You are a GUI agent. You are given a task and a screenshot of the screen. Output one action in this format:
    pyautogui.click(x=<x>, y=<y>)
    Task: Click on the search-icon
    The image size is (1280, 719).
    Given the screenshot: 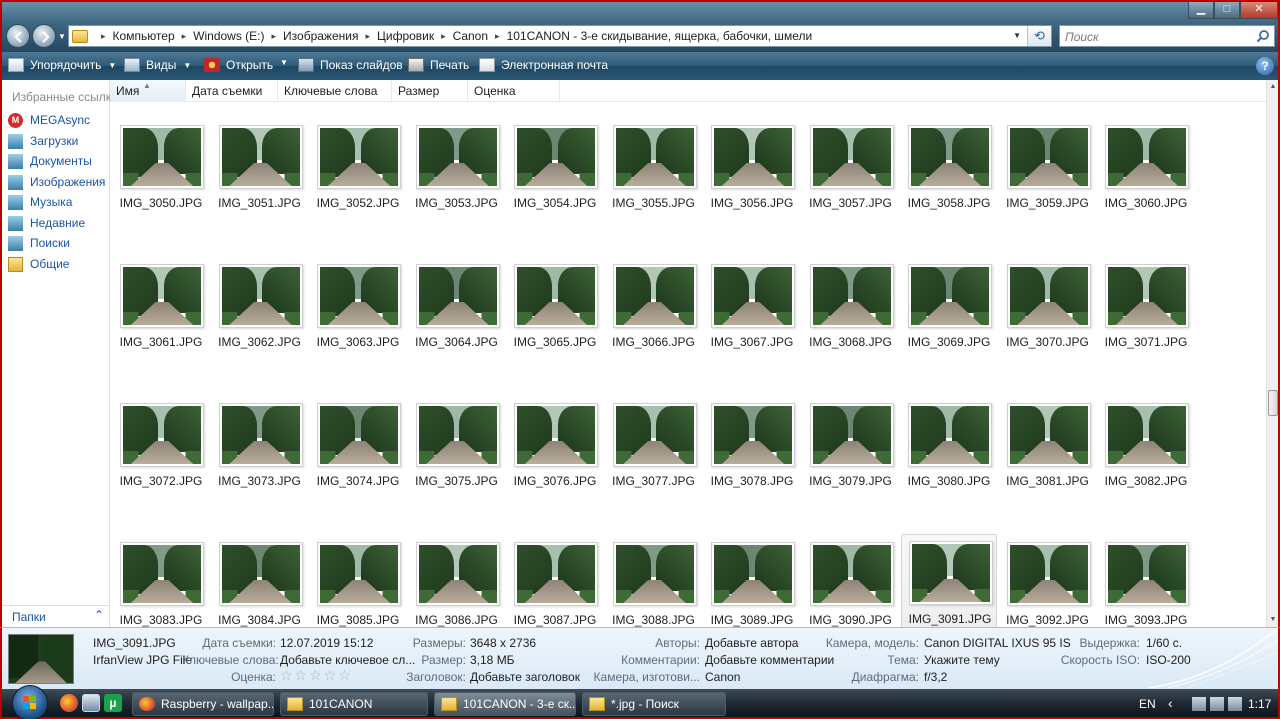 What is the action you would take?
    pyautogui.click(x=1263, y=36)
    